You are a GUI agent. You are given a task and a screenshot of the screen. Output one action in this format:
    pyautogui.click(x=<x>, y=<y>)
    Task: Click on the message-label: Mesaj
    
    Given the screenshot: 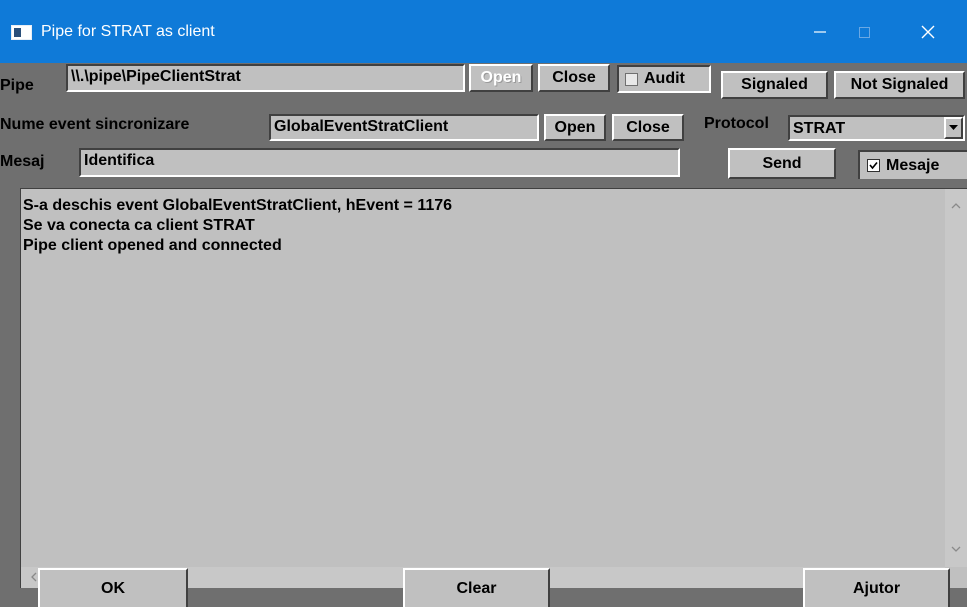 What is the action you would take?
    pyautogui.click(x=22, y=161)
    